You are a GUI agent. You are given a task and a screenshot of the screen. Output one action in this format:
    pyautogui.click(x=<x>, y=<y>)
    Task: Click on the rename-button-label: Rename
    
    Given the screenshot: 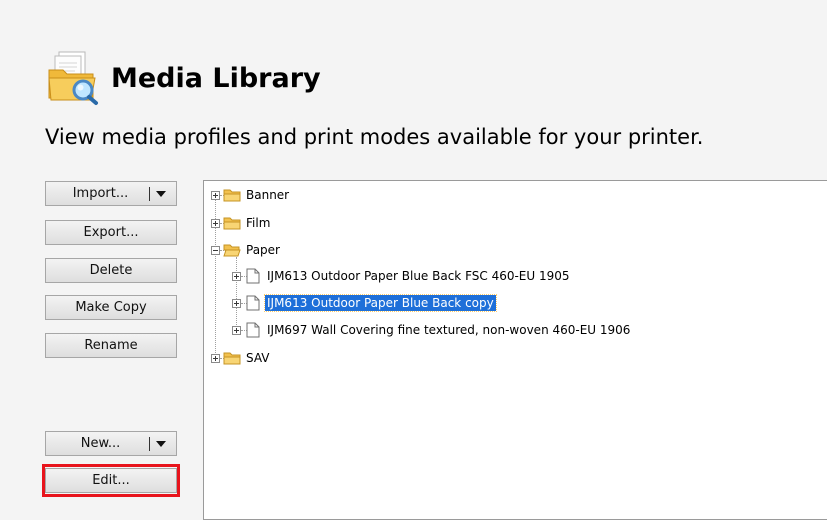 What is the action you would take?
    pyautogui.click(x=111, y=345)
    